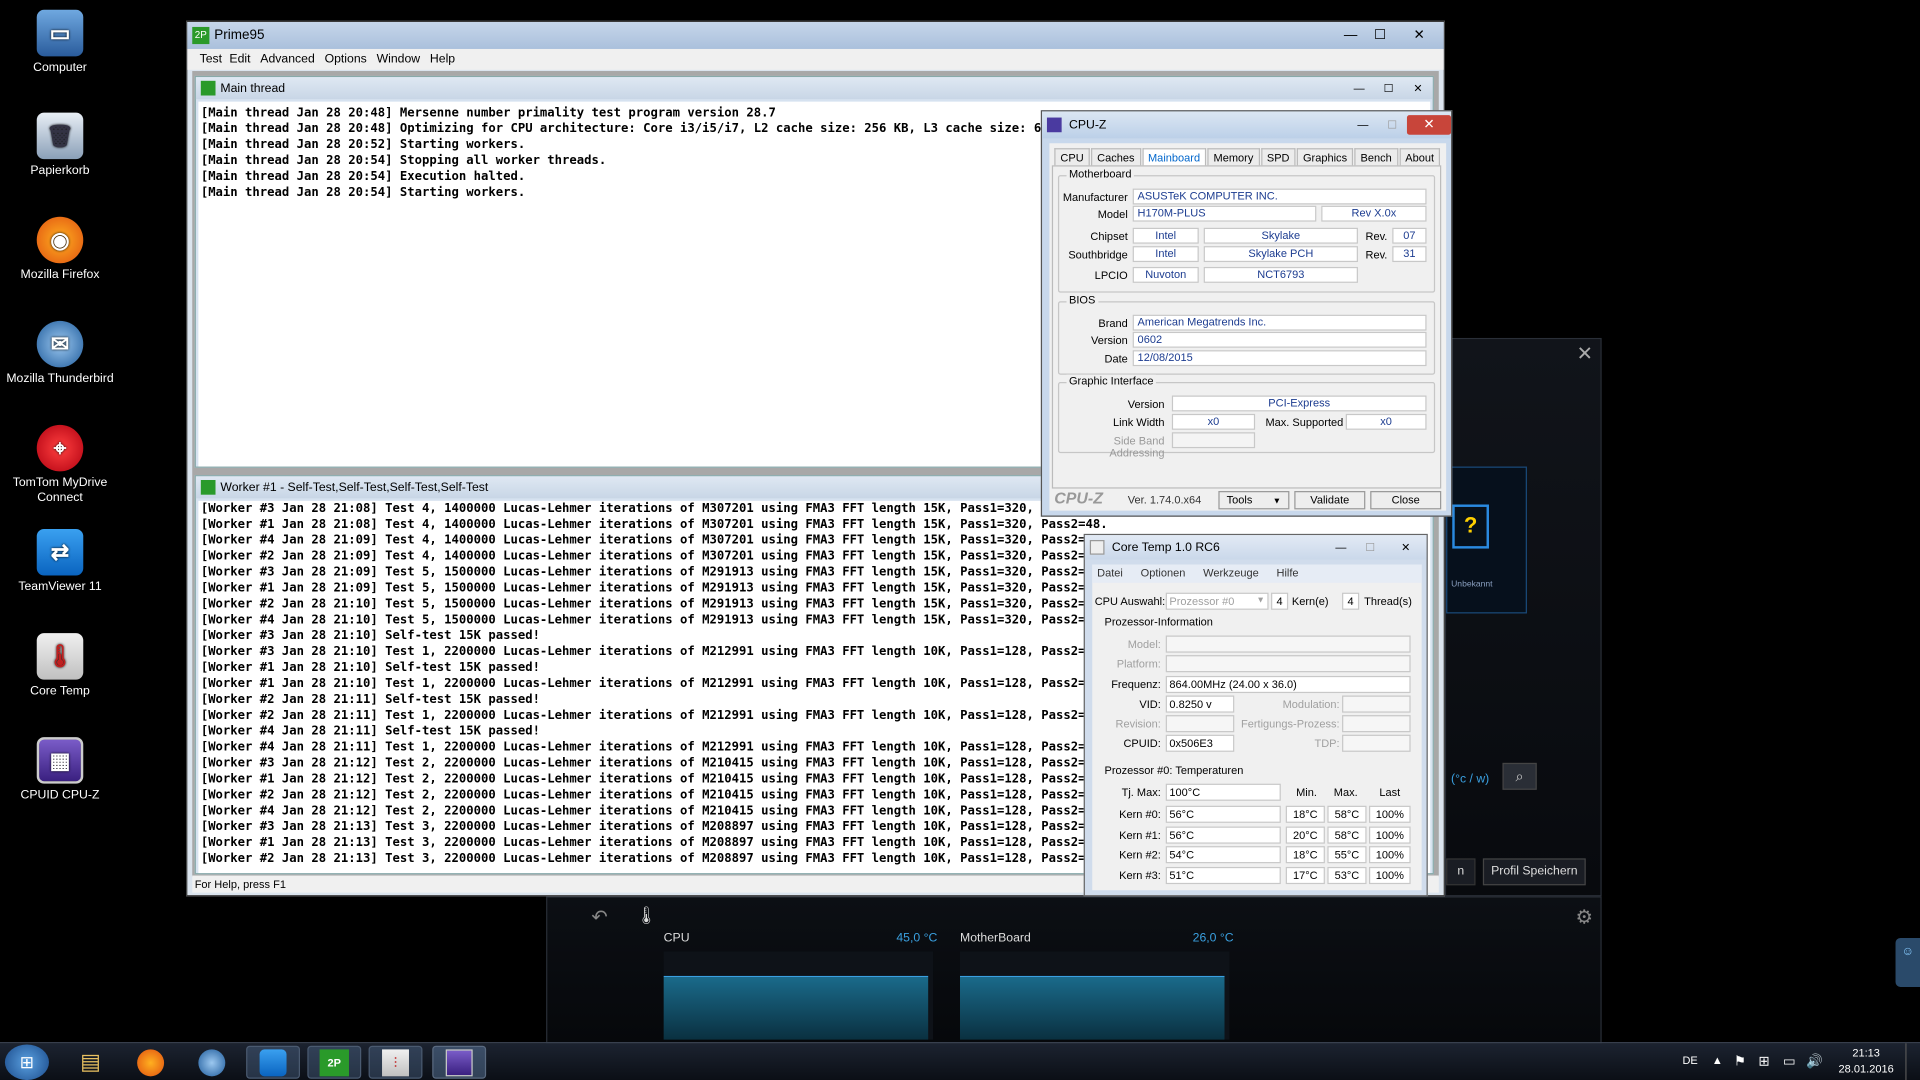 Image resolution: width=1920 pixels, height=1080 pixels. I want to click on start-button: ⊞, so click(26, 1062).